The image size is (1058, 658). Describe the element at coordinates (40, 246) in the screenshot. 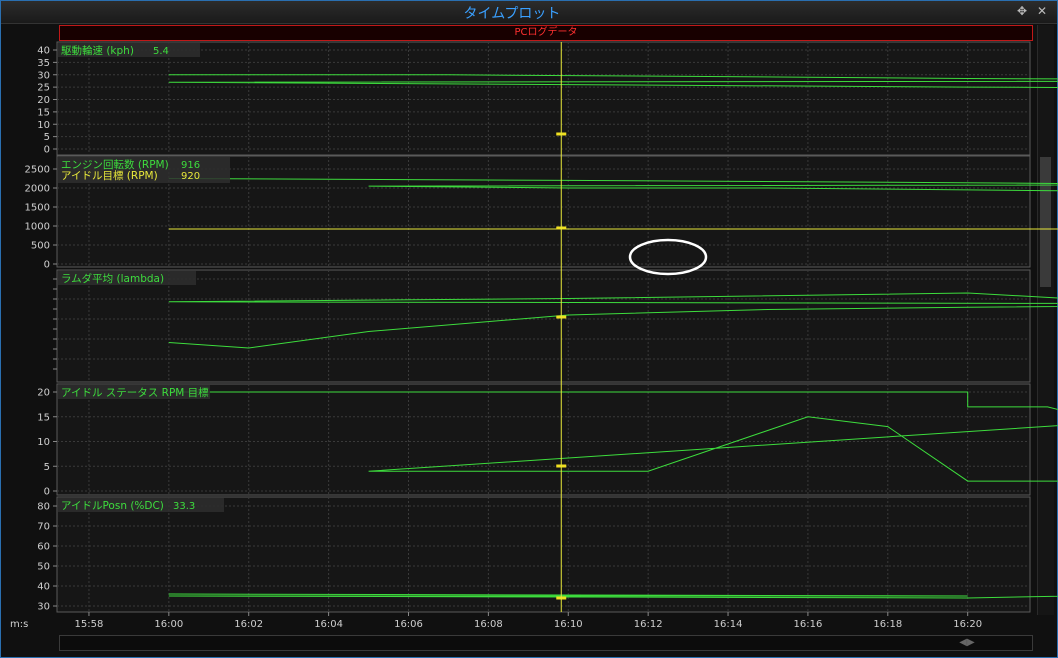

I see `y-tick-label: 500` at that location.